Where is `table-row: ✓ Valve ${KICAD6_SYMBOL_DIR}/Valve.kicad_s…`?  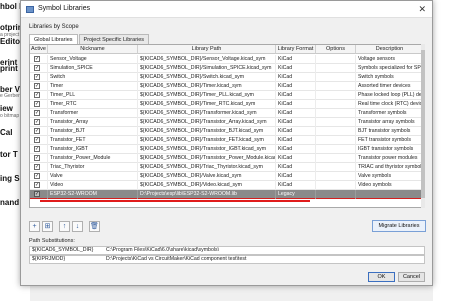 table-row: ✓ Valve ${KICAD6_SYMBOL_DIR}/Valve.kicad_s… is located at coordinates (227, 176).